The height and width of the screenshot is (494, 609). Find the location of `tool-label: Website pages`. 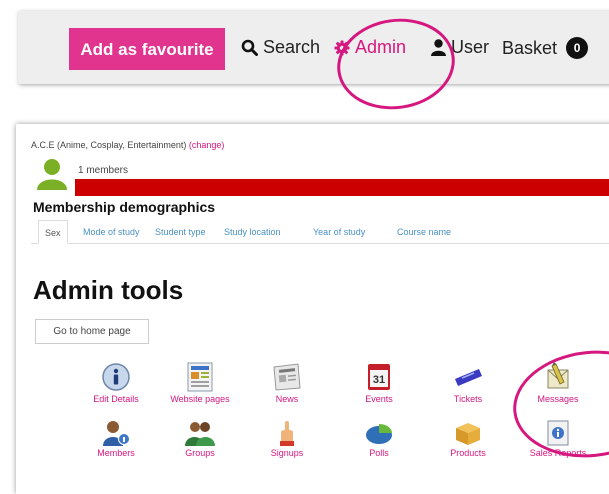

tool-label: Website pages is located at coordinates (200, 399).